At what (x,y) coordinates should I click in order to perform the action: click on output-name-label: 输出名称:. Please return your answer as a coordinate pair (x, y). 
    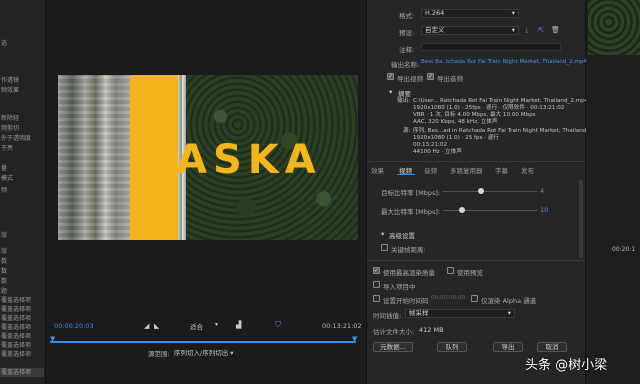
    Looking at the image, I should click on (405, 65).